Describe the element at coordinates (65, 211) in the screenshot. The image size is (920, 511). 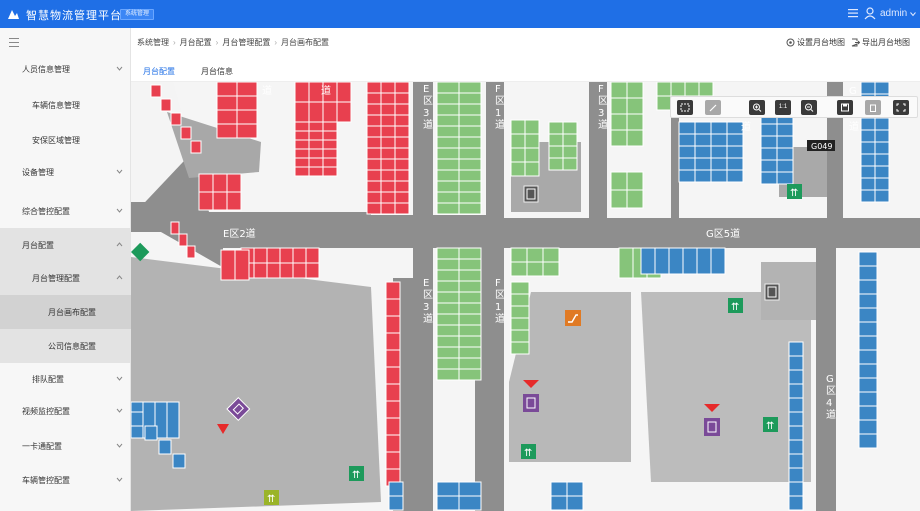
I see `sidebar-item: 综合管控配置` at that location.